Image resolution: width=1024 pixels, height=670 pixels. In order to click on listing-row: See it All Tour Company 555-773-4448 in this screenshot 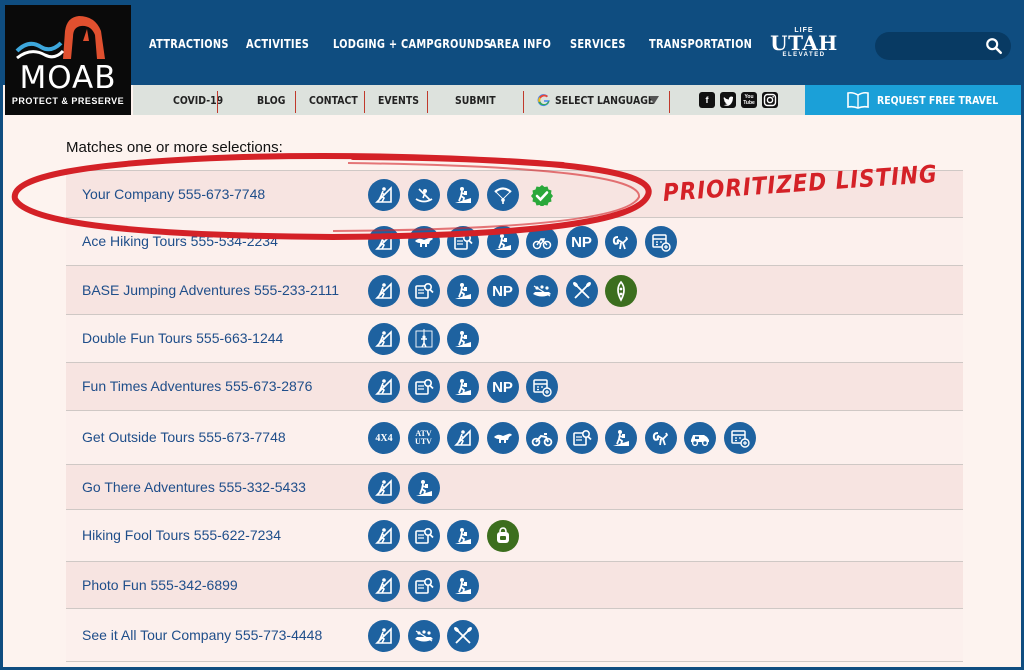, I will do `click(514, 635)`.